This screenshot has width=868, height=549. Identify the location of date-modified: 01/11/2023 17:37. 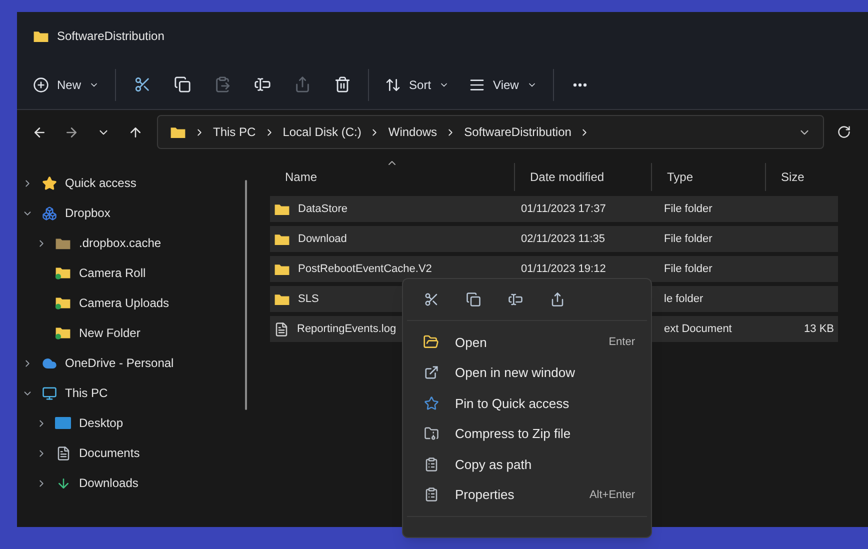
(563, 208).